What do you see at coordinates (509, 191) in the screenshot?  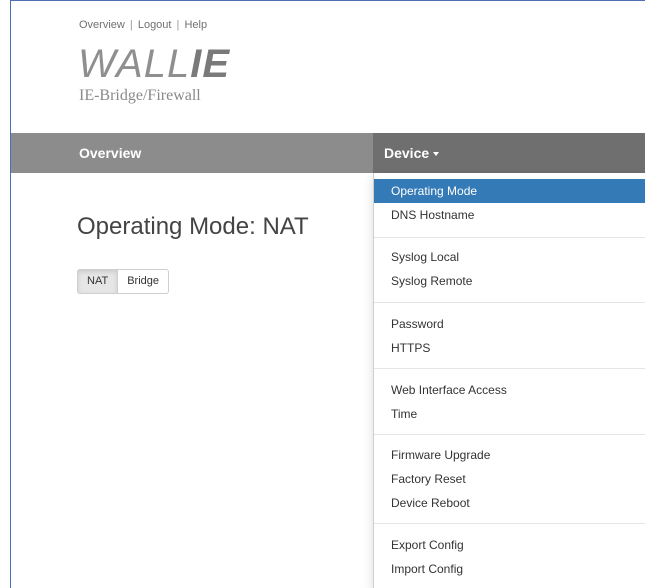 I see `menu-item-operating-mode: Operating Mode` at bounding box center [509, 191].